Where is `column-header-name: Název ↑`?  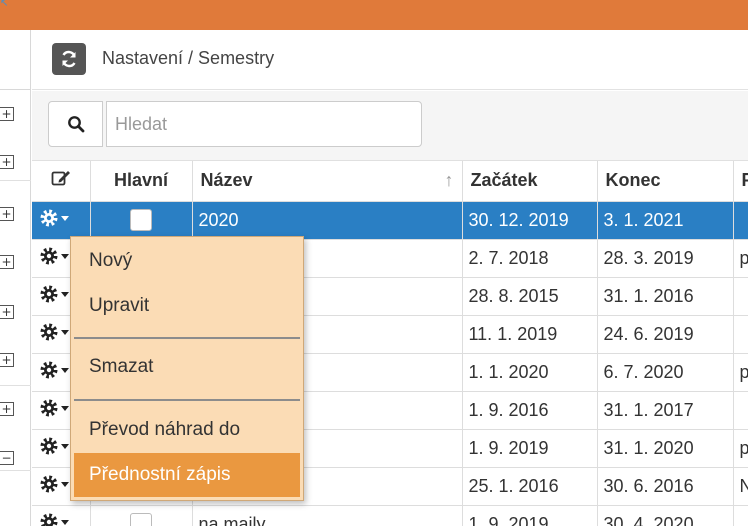
column-header-name: Název ↑ is located at coordinates (327, 181).